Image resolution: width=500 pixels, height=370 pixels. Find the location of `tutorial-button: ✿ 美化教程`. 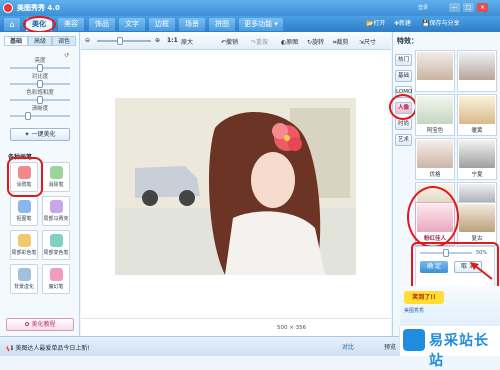

tutorial-button: ✿ 美化教程 is located at coordinates (40, 324).